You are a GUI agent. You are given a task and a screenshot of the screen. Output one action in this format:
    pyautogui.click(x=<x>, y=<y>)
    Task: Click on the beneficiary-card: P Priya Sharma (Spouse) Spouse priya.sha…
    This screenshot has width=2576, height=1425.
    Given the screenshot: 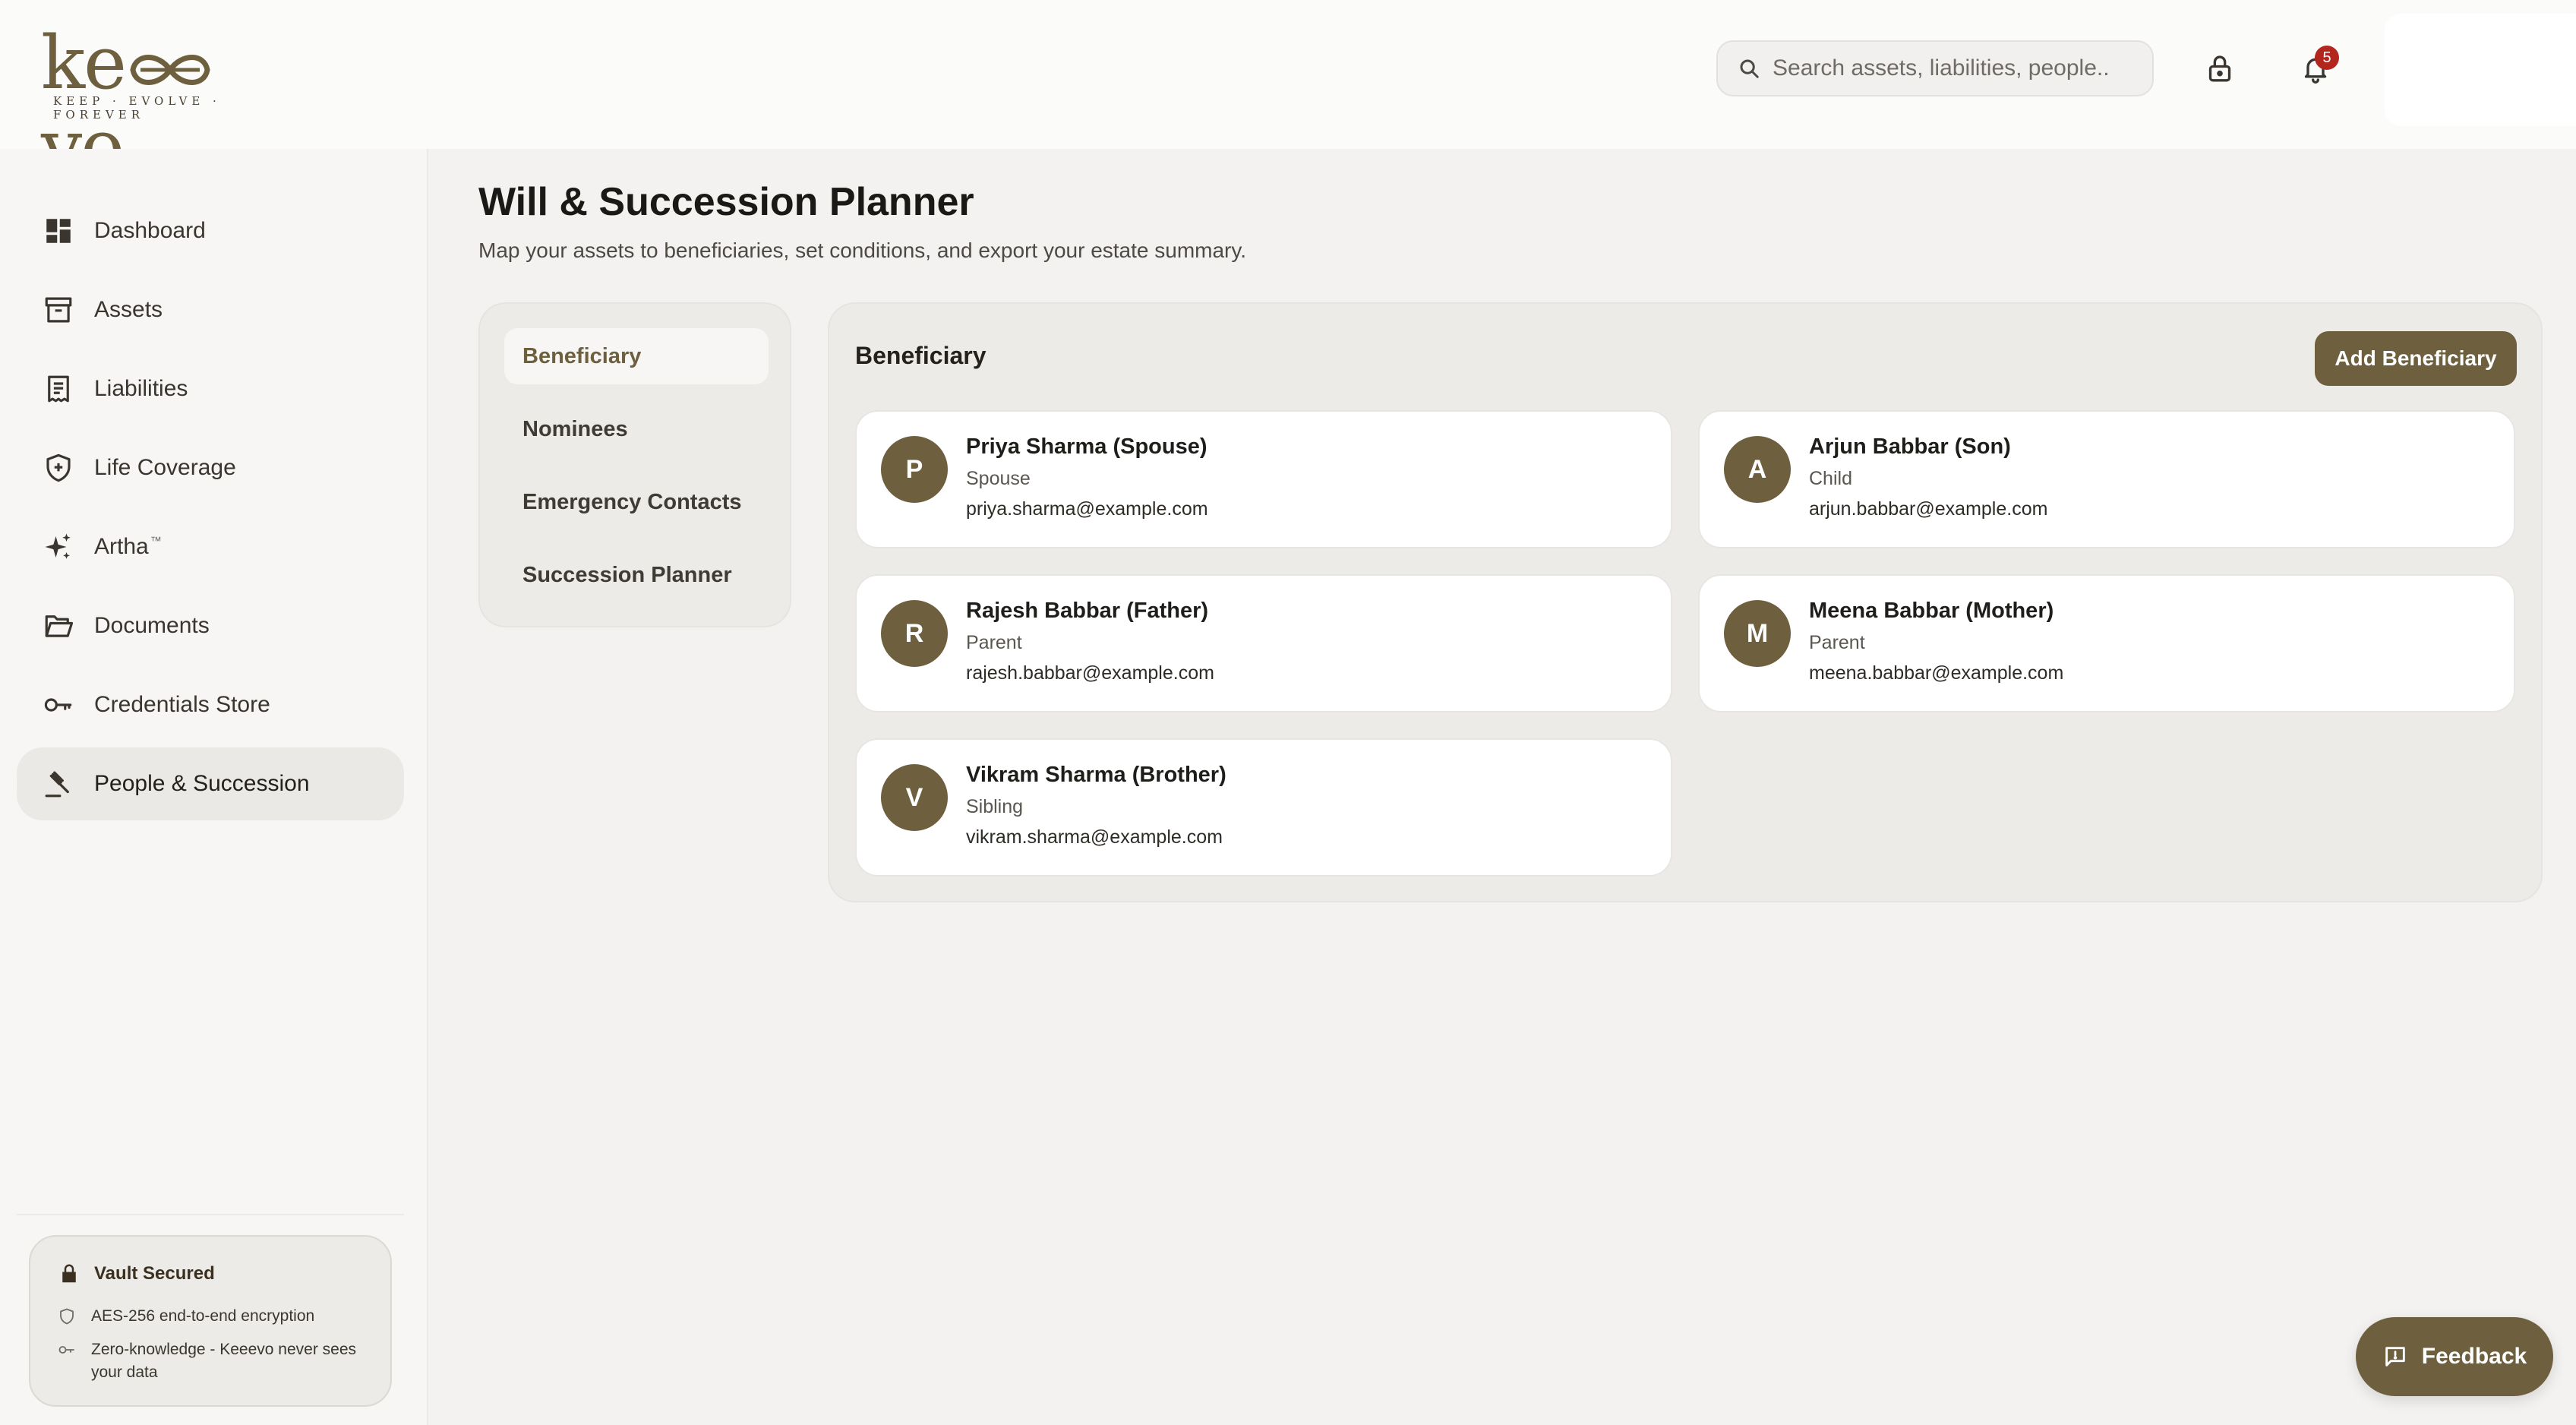 What is the action you would take?
    pyautogui.click(x=1263, y=479)
    